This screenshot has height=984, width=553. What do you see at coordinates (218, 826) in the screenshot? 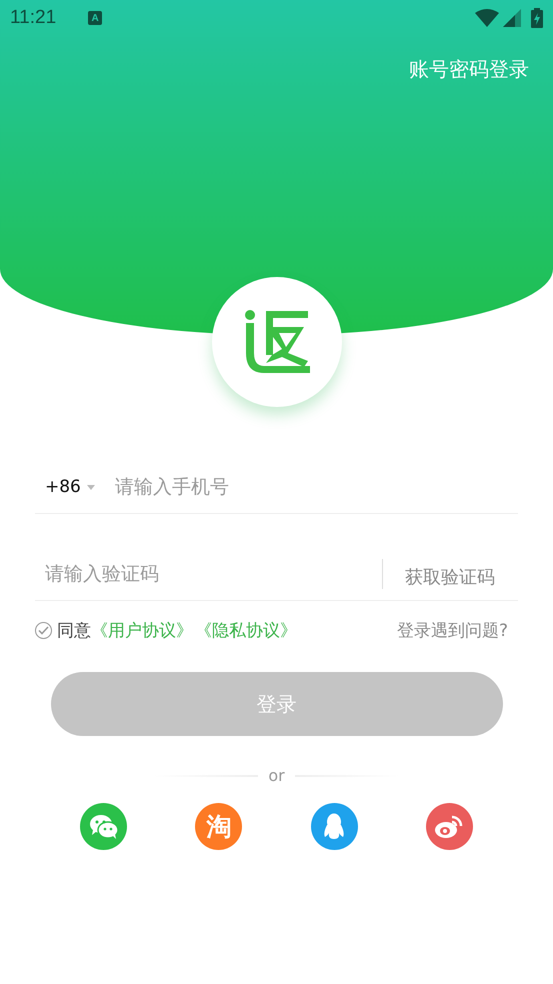
I see `social-login-button: 淘` at bounding box center [218, 826].